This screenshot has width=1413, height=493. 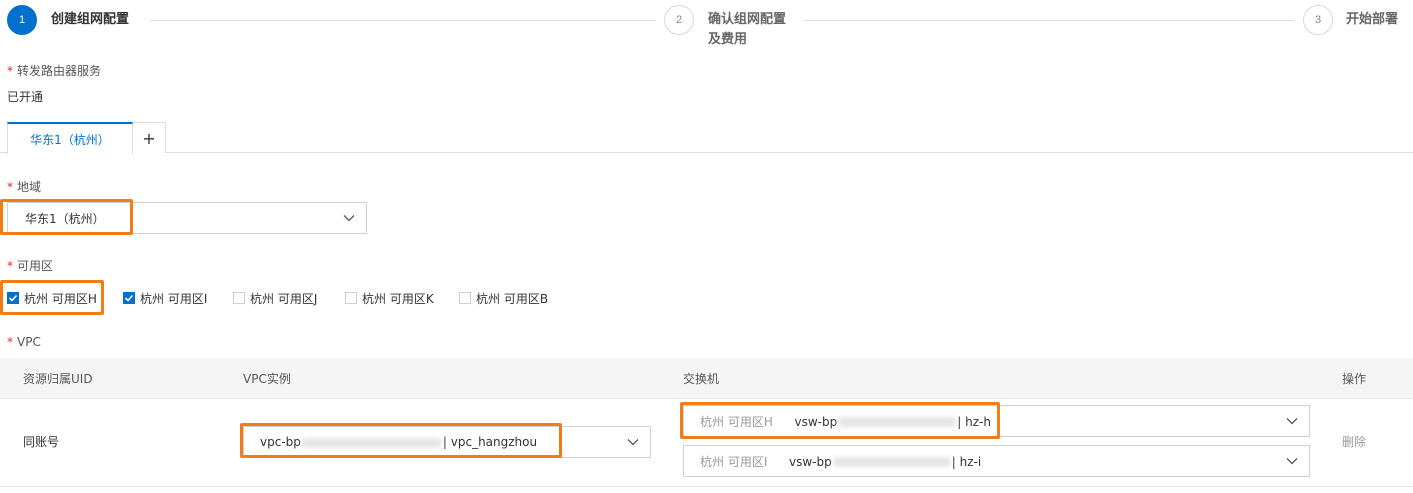 I want to click on step-2-number: 2, so click(x=679, y=20).